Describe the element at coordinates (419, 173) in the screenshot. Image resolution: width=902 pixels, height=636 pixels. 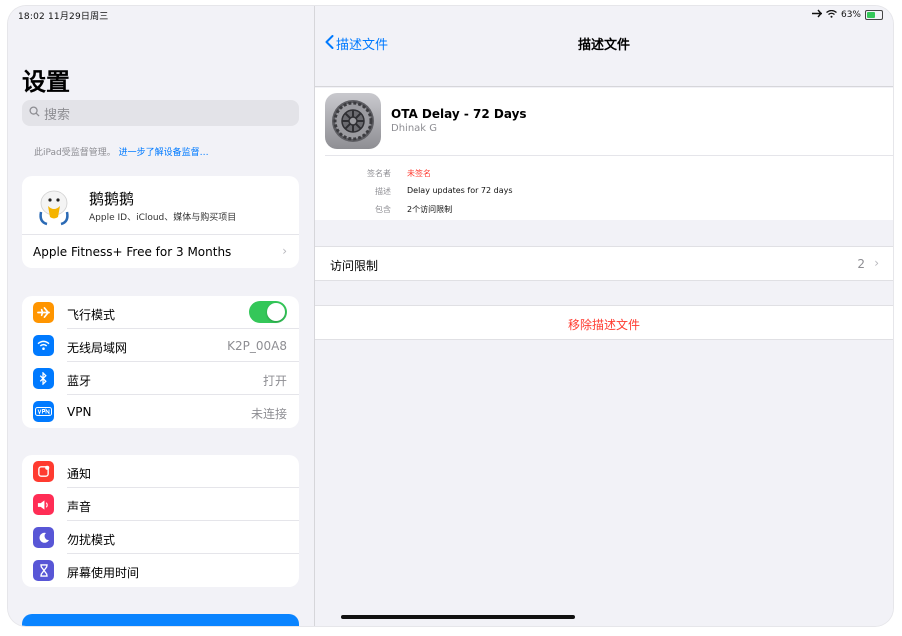
I see `signed-by-value: 未签名` at that location.